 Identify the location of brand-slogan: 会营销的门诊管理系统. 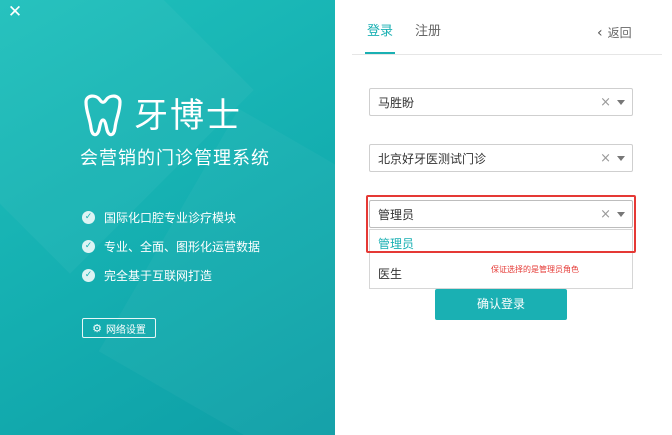
(175, 158).